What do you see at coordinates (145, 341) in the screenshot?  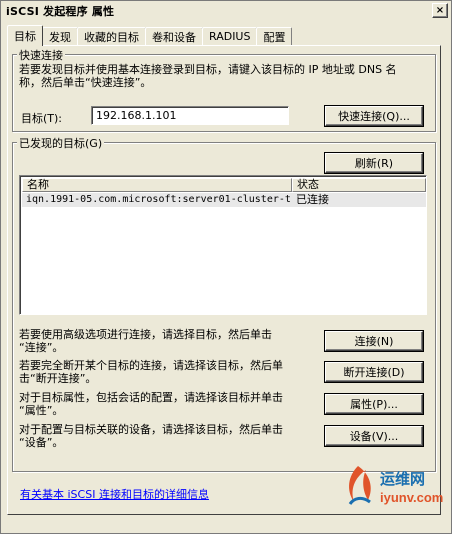 I see `connect-description: 若要使用高级选项进行连接，请选择目标，然后单击 “连接”。` at bounding box center [145, 341].